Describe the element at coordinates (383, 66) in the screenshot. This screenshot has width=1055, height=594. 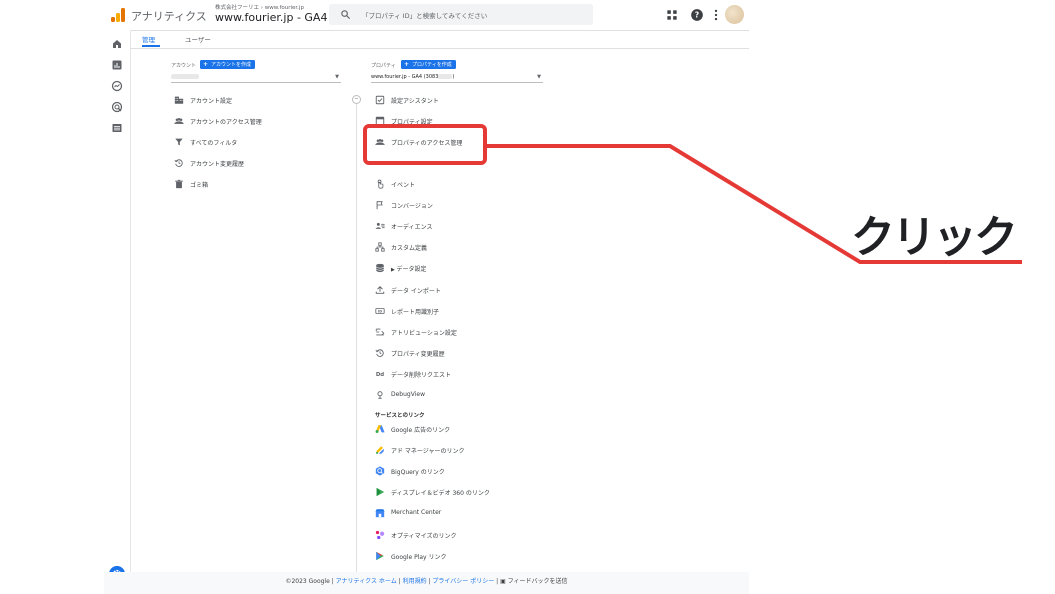
I see `property-column-label: プロパティ` at that location.